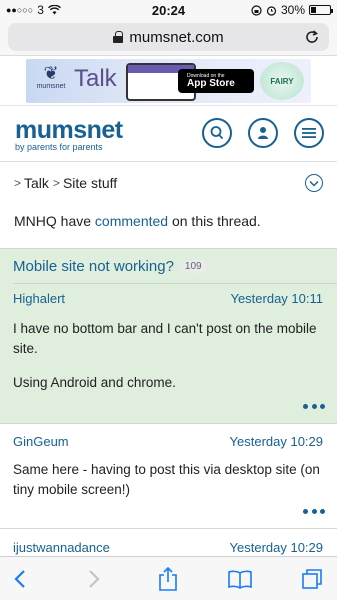 The width and height of the screenshot is (337, 600). What do you see at coordinates (110, 266) in the screenshot?
I see `thread-title: Mobile site not working? 109` at bounding box center [110, 266].